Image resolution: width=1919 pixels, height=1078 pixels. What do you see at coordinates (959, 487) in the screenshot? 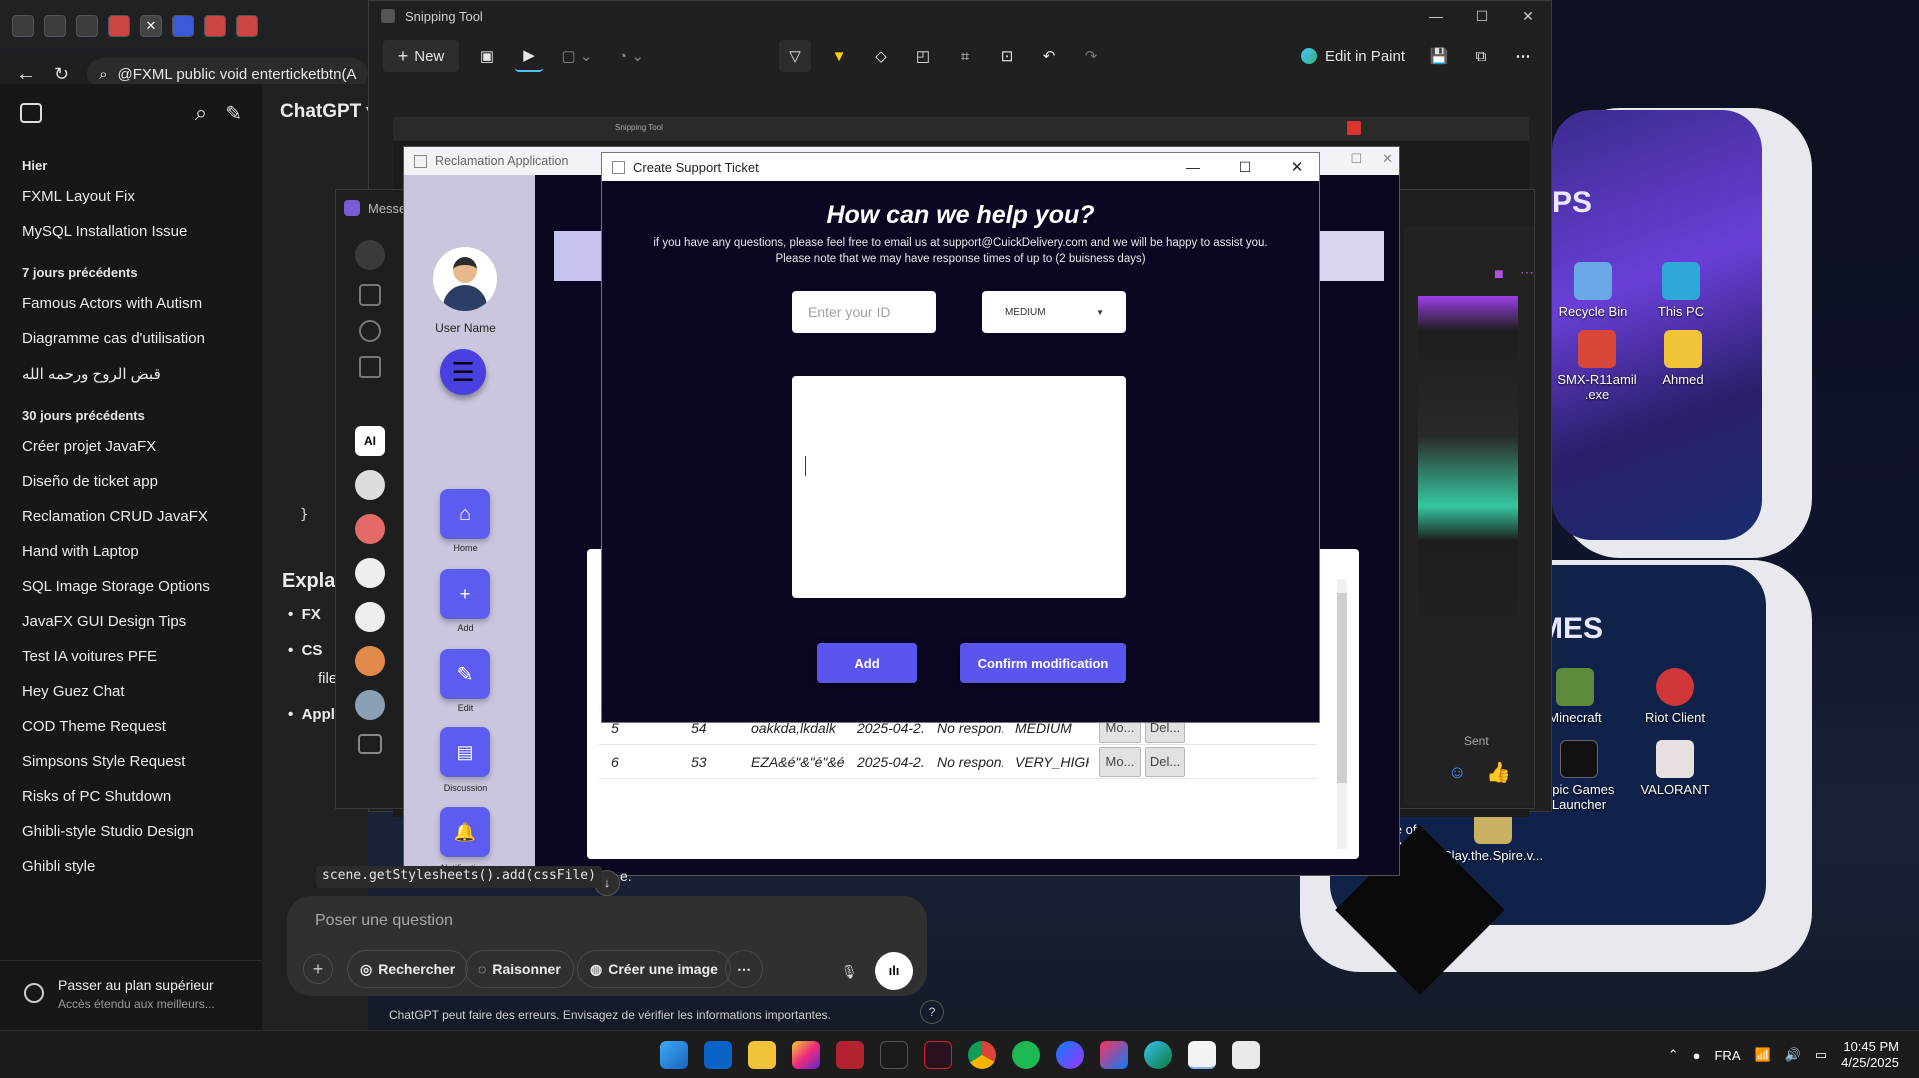
I see `description-textarea` at bounding box center [959, 487].